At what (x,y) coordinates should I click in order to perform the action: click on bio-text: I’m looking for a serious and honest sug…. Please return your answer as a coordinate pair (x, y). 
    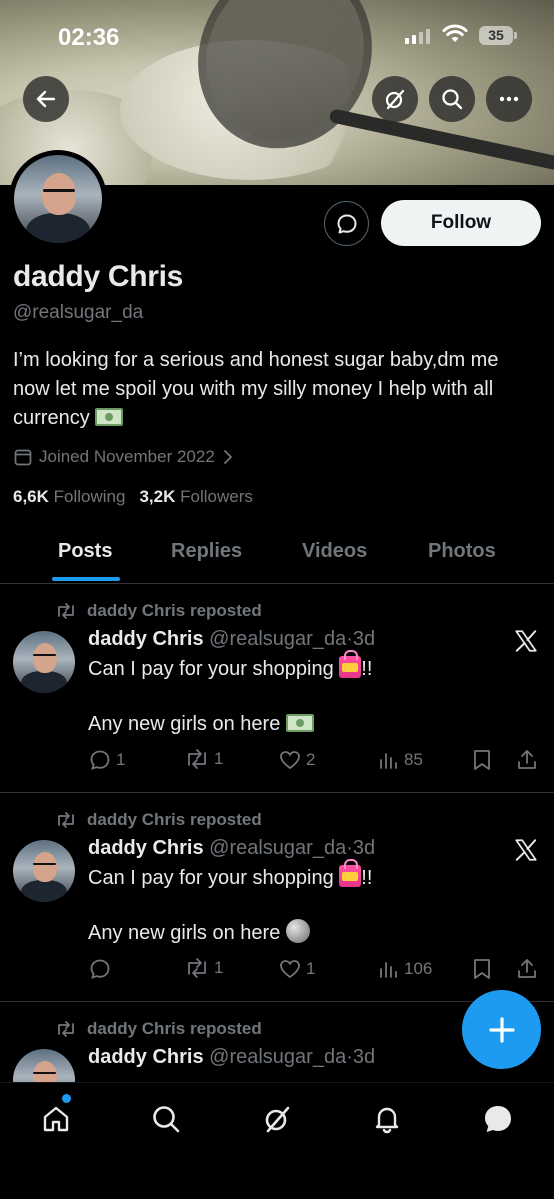
    Looking at the image, I should click on (256, 389).